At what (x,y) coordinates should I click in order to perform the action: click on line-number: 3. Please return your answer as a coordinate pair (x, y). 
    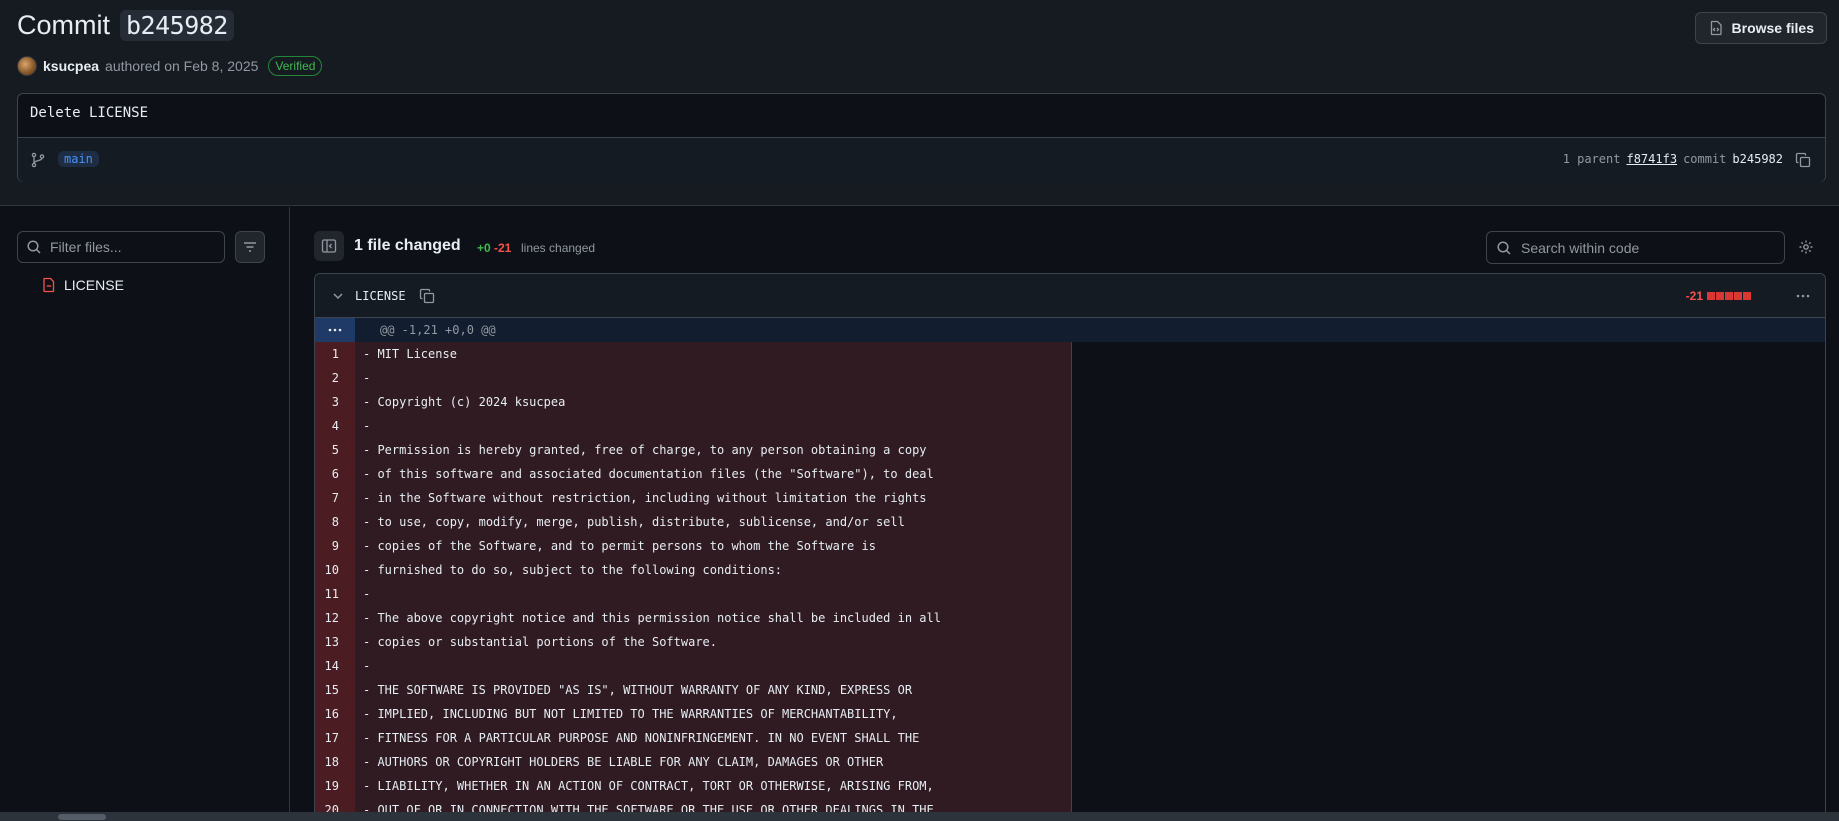
    Looking at the image, I should click on (335, 402).